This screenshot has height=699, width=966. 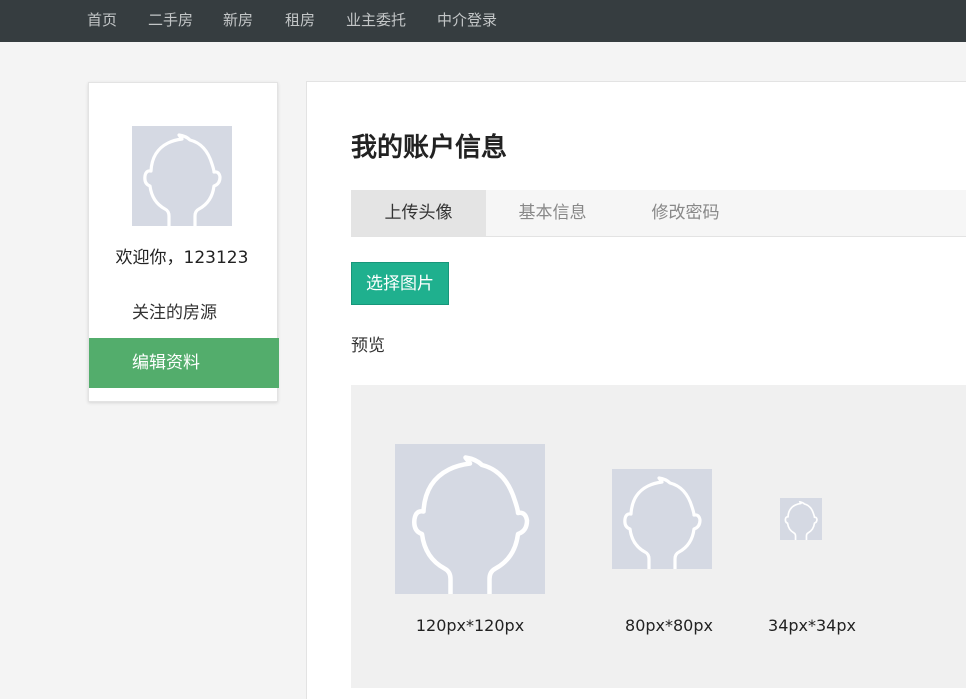 I want to click on nav-rentals: 租房, so click(x=300, y=20).